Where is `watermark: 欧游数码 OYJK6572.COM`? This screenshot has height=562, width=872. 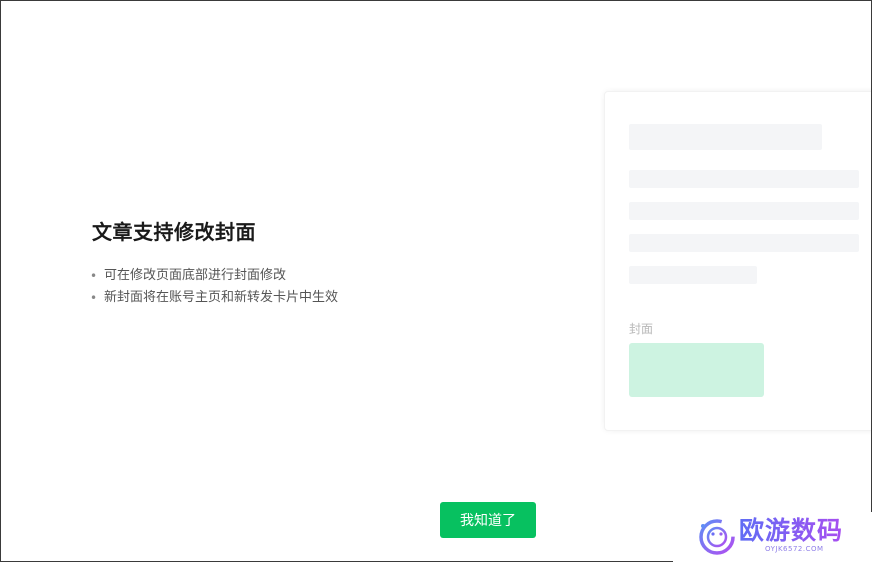
watermark: 欧游数码 OYJK6572.COM is located at coordinates (772, 537).